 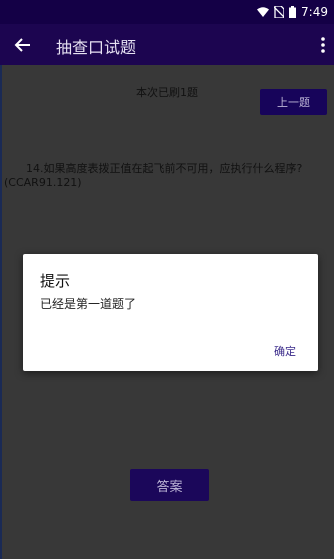 I want to click on more-options-icon, so click(x=323, y=45).